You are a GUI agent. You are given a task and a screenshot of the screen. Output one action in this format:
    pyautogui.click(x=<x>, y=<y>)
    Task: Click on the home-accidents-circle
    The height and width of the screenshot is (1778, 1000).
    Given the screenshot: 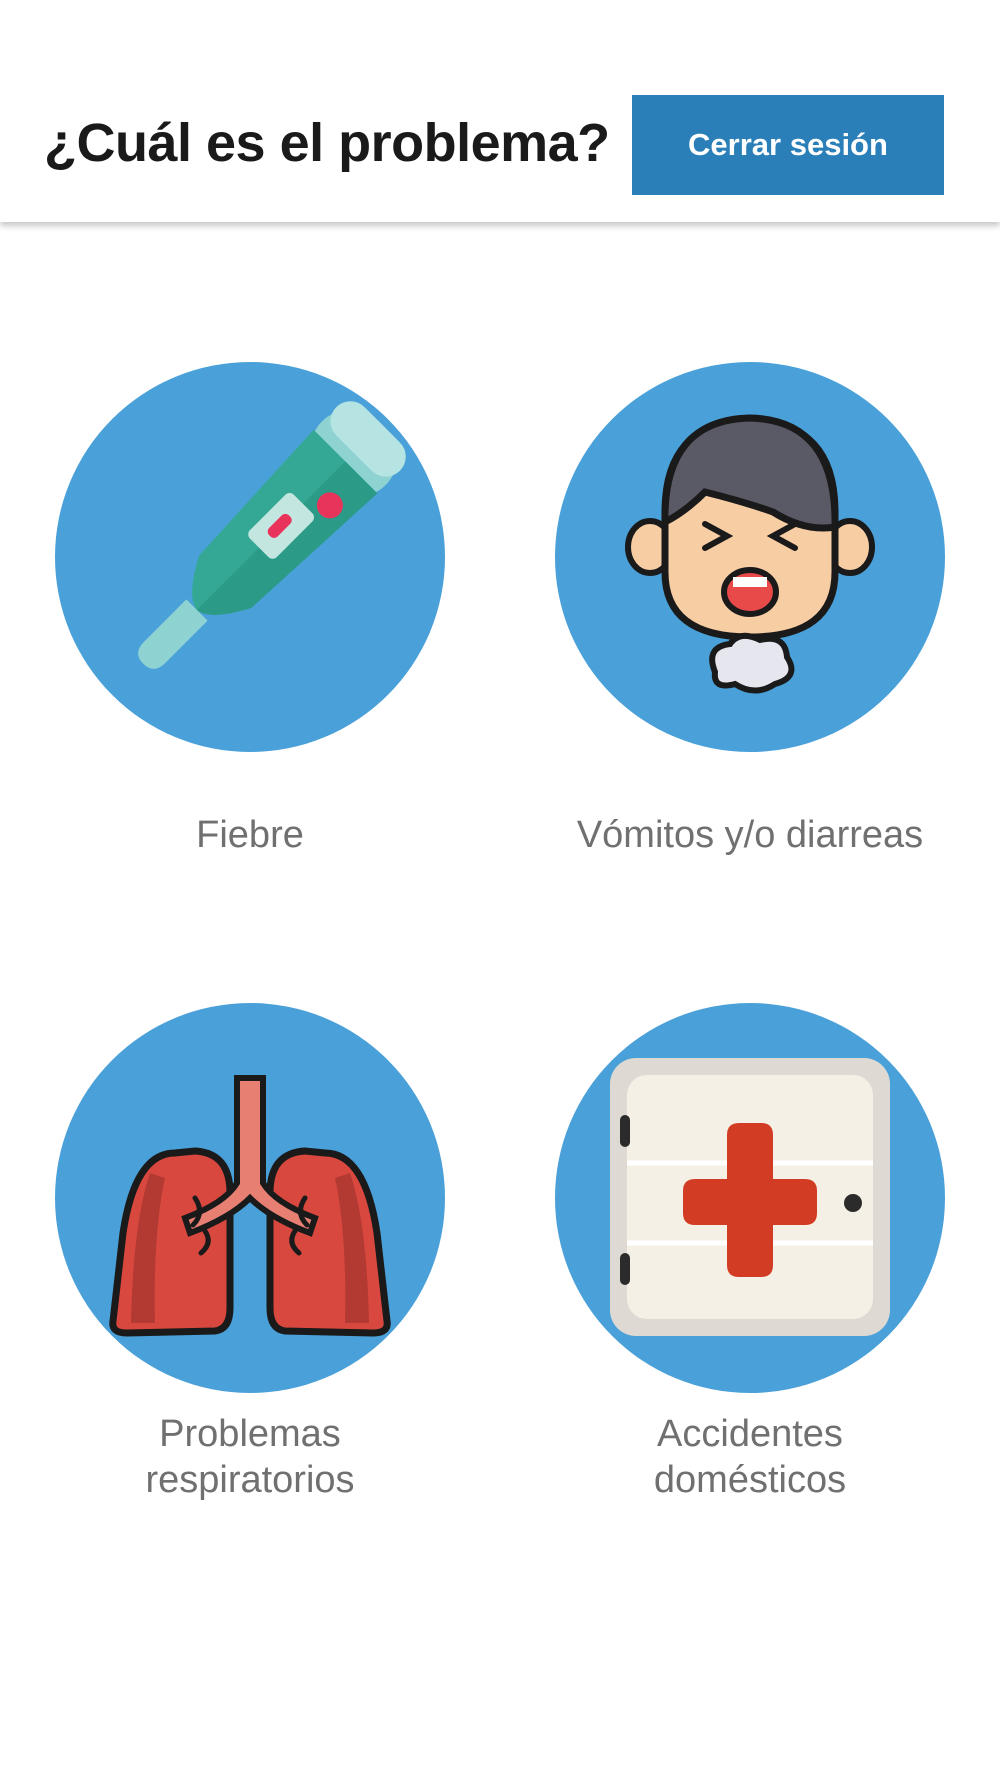 What is the action you would take?
    pyautogui.click(x=750, y=1198)
    